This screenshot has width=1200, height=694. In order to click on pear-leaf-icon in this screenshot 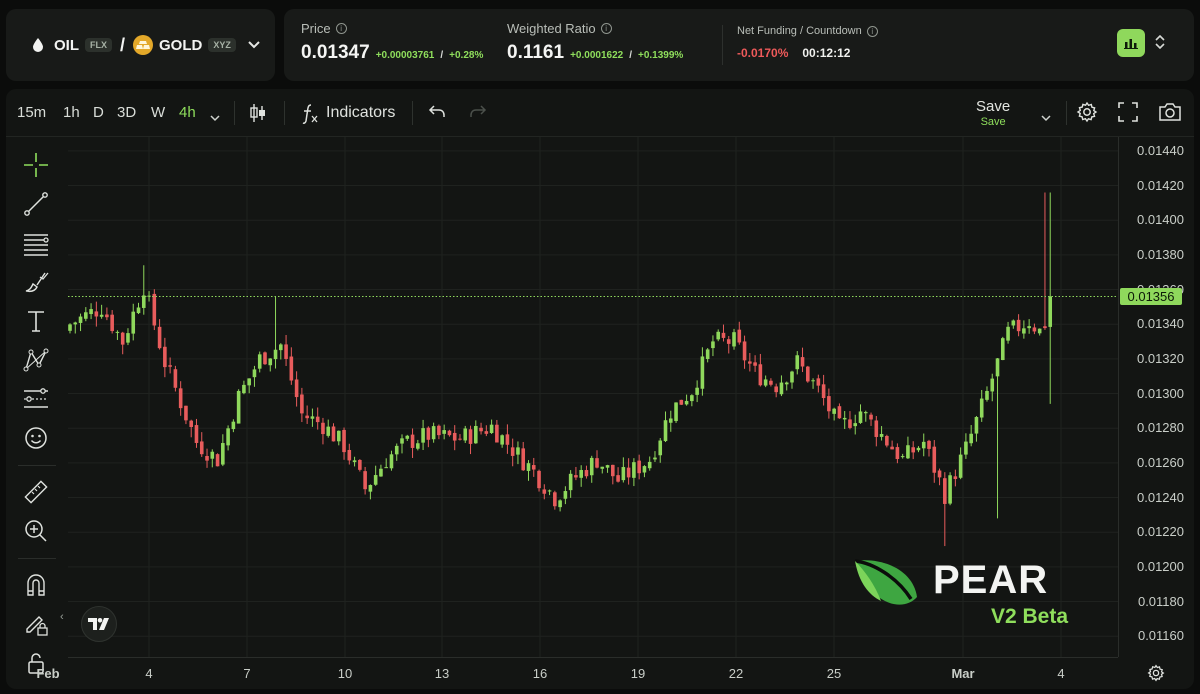, I will do `click(885, 582)`.